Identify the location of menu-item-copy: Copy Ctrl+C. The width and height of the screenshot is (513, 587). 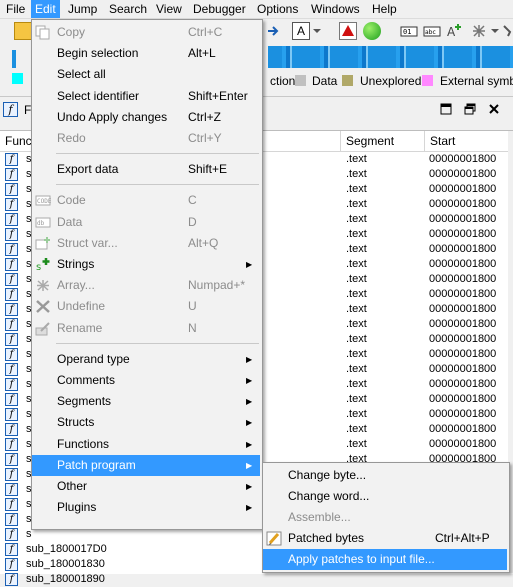
(146, 32).